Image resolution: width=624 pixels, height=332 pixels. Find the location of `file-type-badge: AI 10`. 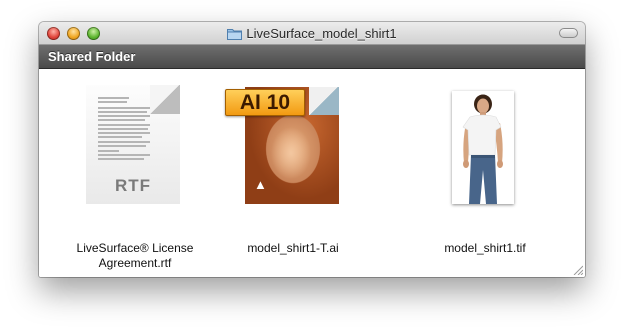

file-type-badge: AI 10 is located at coordinates (265, 102).